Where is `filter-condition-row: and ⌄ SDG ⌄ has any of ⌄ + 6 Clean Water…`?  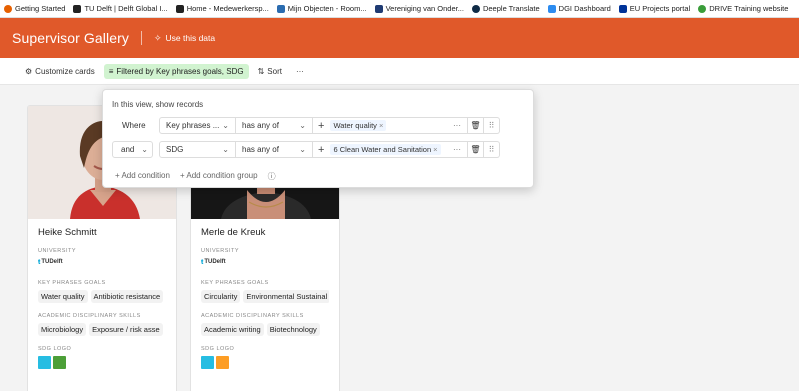 filter-condition-row: and ⌄ SDG ⌄ has any of ⌄ + 6 Clean Water… is located at coordinates (306, 149).